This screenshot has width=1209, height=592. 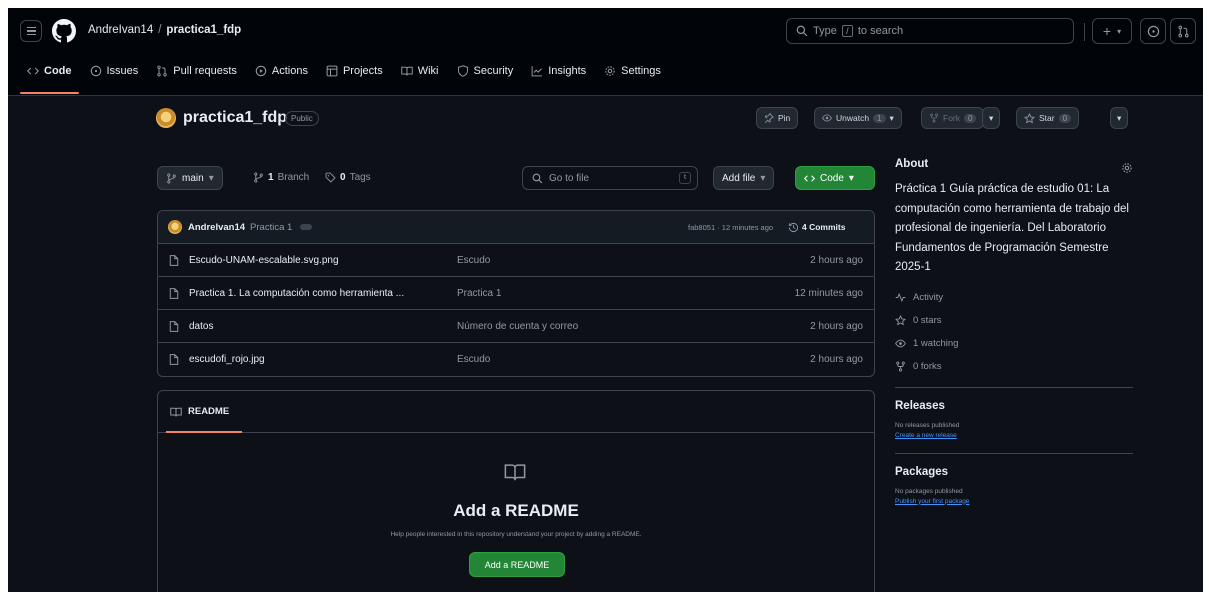 What do you see at coordinates (293, 177) in the screenshot?
I see `branch-word: Branch` at bounding box center [293, 177].